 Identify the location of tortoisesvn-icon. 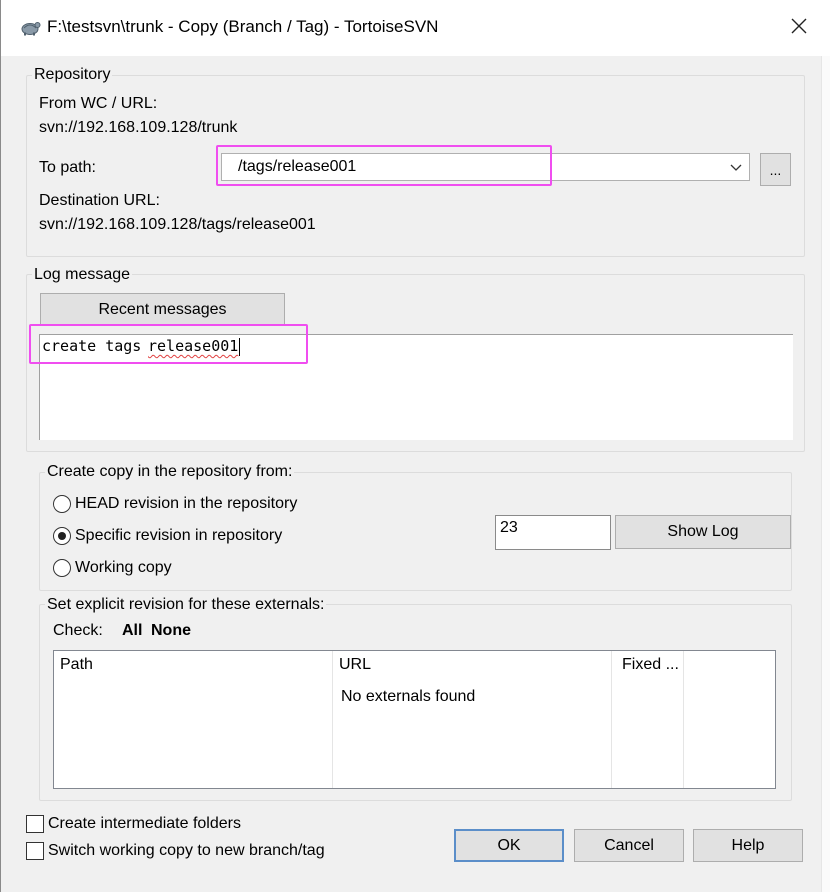
(31, 29).